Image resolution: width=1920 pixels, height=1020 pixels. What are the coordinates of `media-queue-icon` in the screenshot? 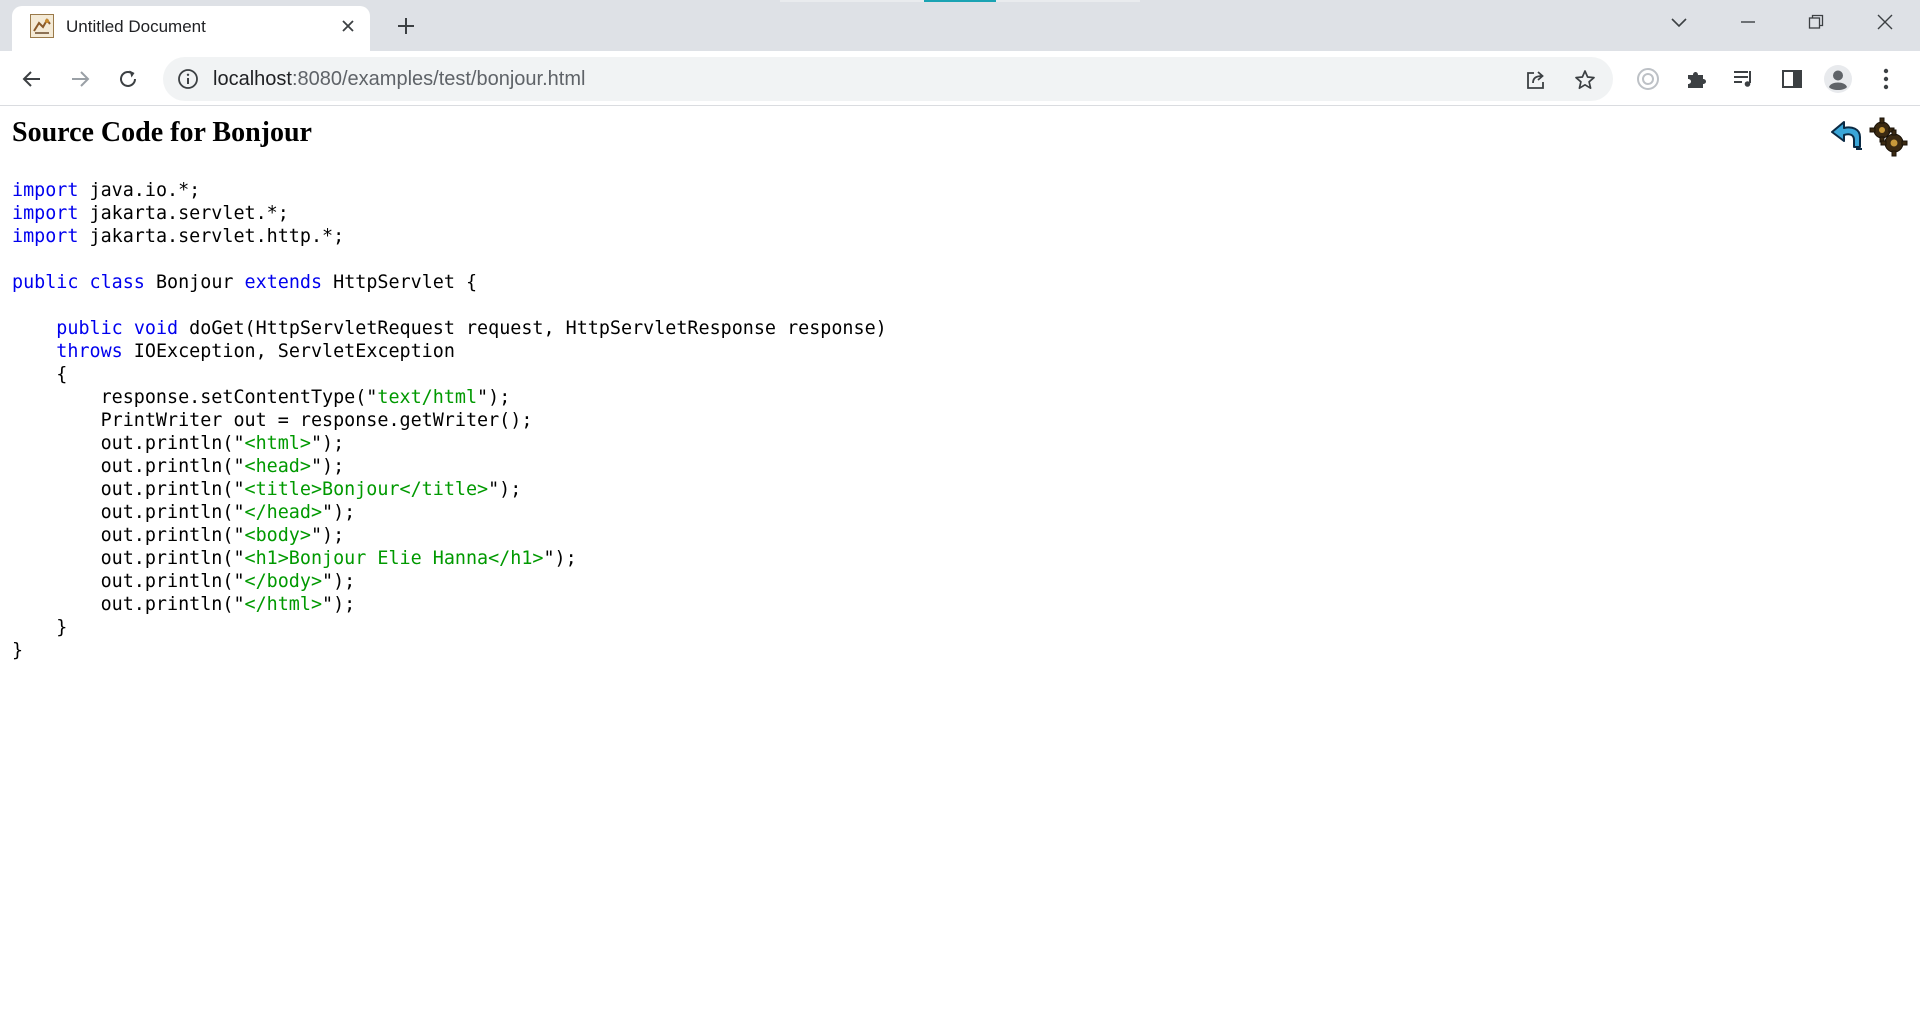 It's located at (1744, 79).